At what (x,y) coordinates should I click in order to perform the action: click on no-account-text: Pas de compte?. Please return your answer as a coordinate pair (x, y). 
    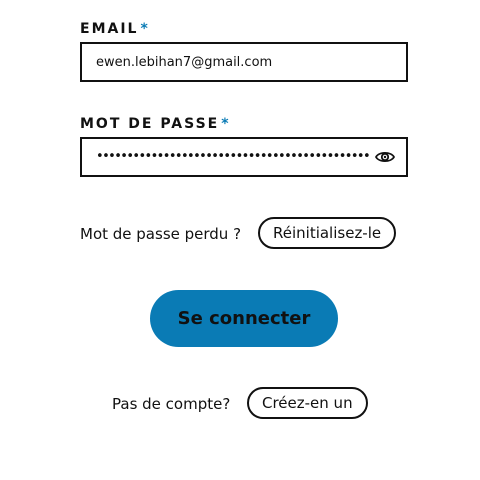
    Looking at the image, I should click on (171, 404).